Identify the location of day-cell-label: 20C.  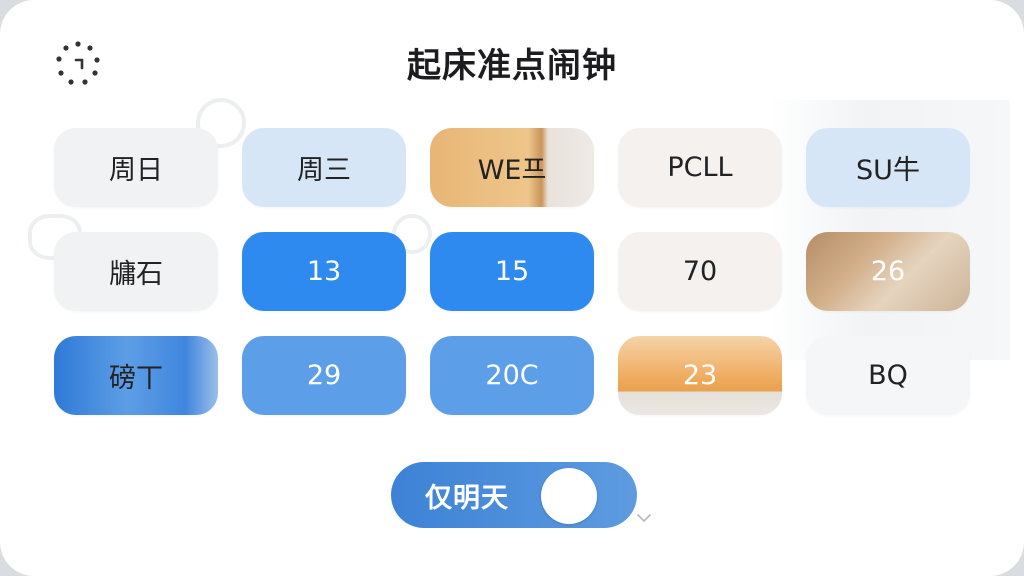
(512, 375).